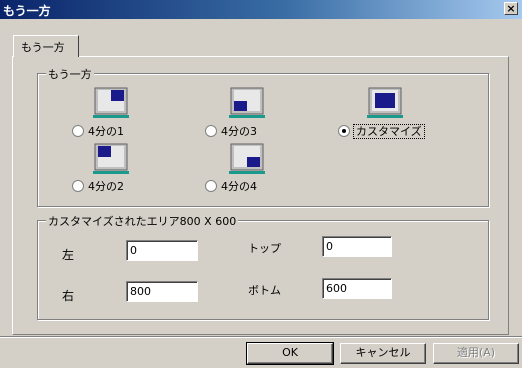  I want to click on monitor-top-left-quarter-icon, so click(111, 161).